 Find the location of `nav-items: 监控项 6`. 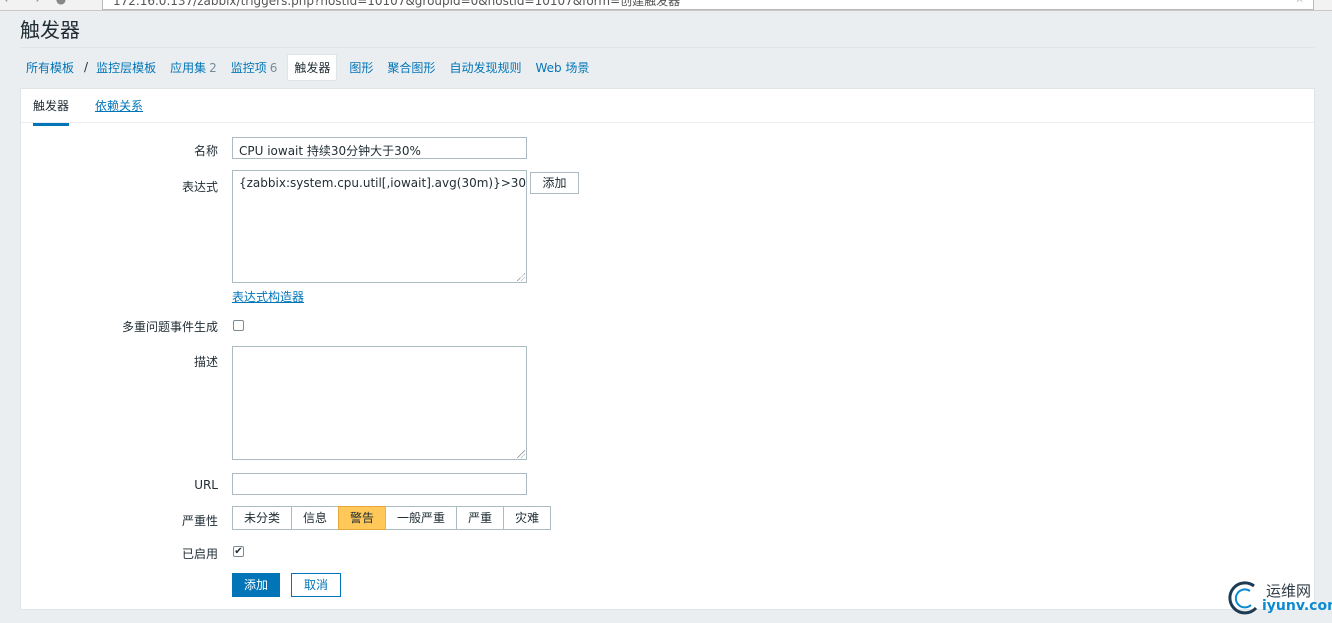

nav-items: 监控项 6 is located at coordinates (254, 67).